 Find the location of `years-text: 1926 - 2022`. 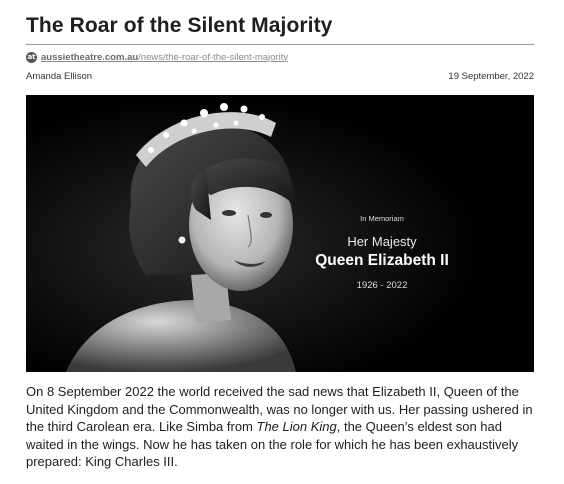

years-text: 1926 - 2022 is located at coordinates (382, 285).